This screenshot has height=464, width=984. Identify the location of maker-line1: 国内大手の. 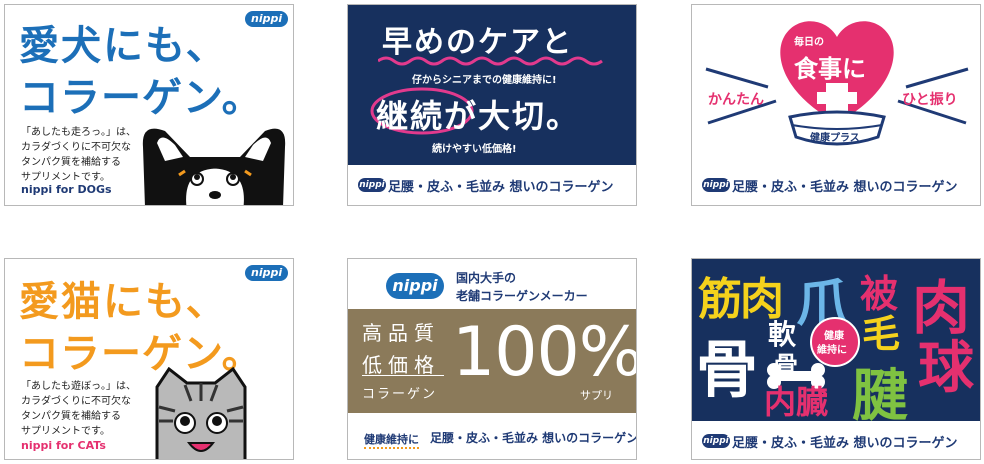
(486, 278).